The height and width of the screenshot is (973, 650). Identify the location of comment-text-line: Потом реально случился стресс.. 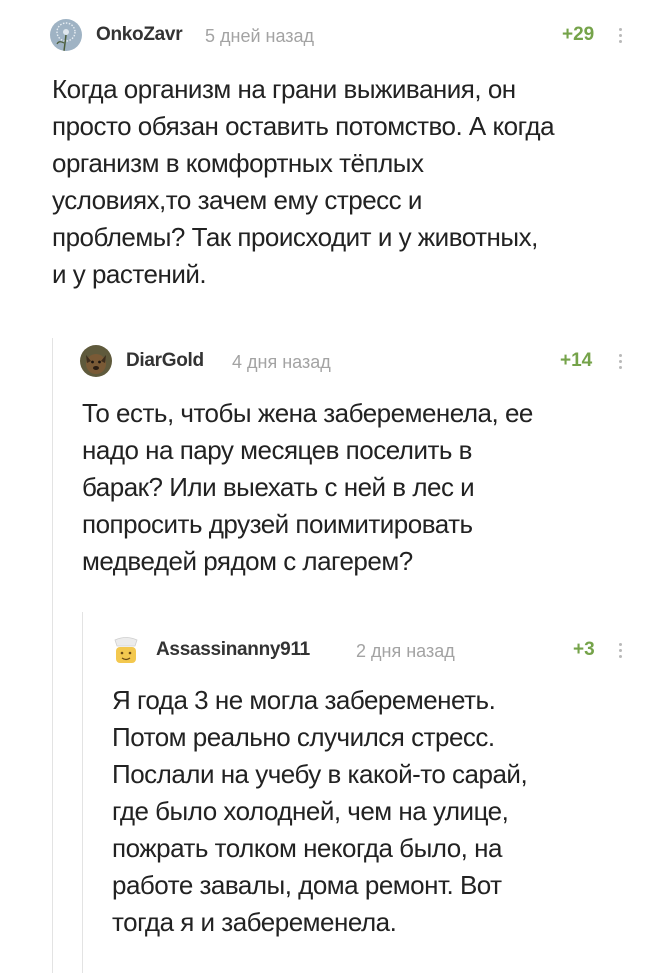
(303, 737).